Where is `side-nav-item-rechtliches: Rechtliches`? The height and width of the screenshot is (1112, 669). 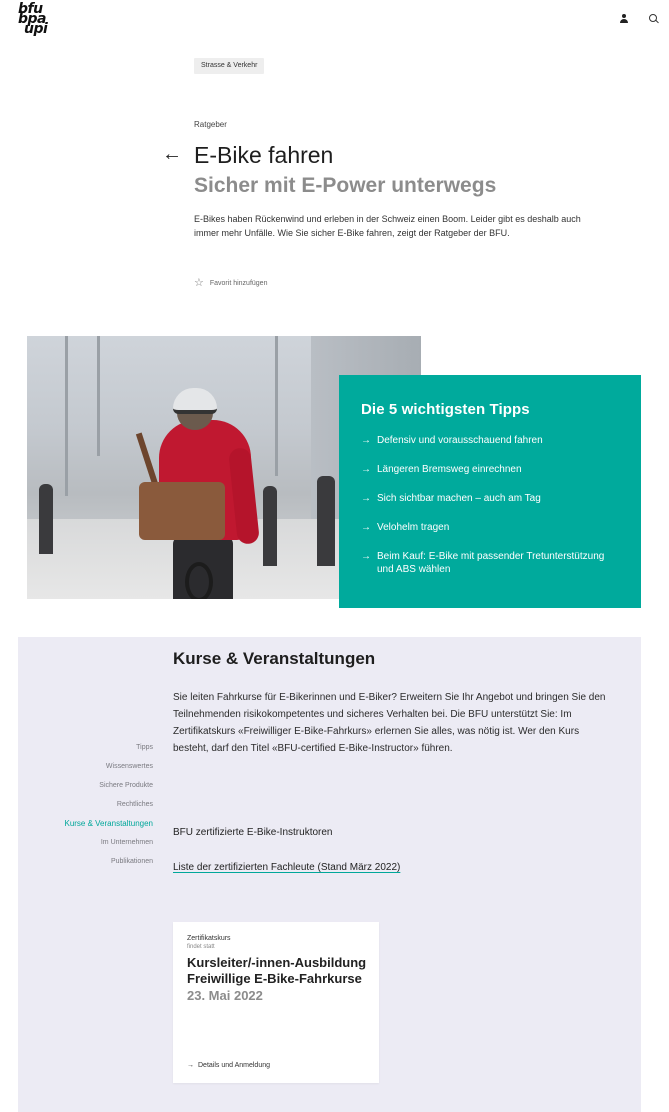 side-nav-item-rechtliches: Rechtliches is located at coordinates (85, 804).